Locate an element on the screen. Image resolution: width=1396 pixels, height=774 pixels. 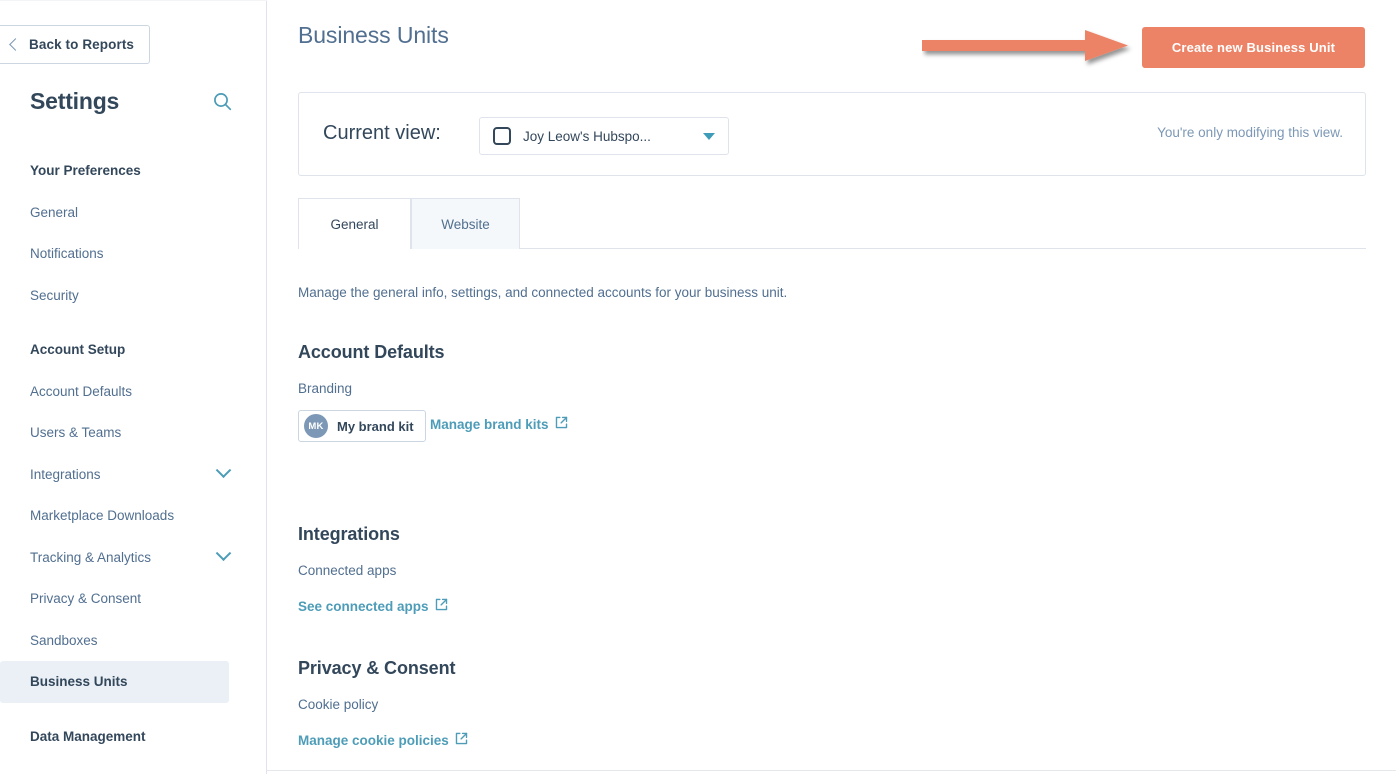
back-to-reports-label: Back to Reports is located at coordinates (82, 44).